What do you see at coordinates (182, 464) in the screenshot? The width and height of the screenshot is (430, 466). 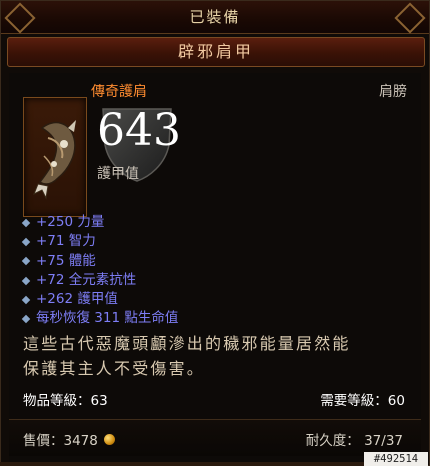 I see `bottom-trim` at bounding box center [182, 464].